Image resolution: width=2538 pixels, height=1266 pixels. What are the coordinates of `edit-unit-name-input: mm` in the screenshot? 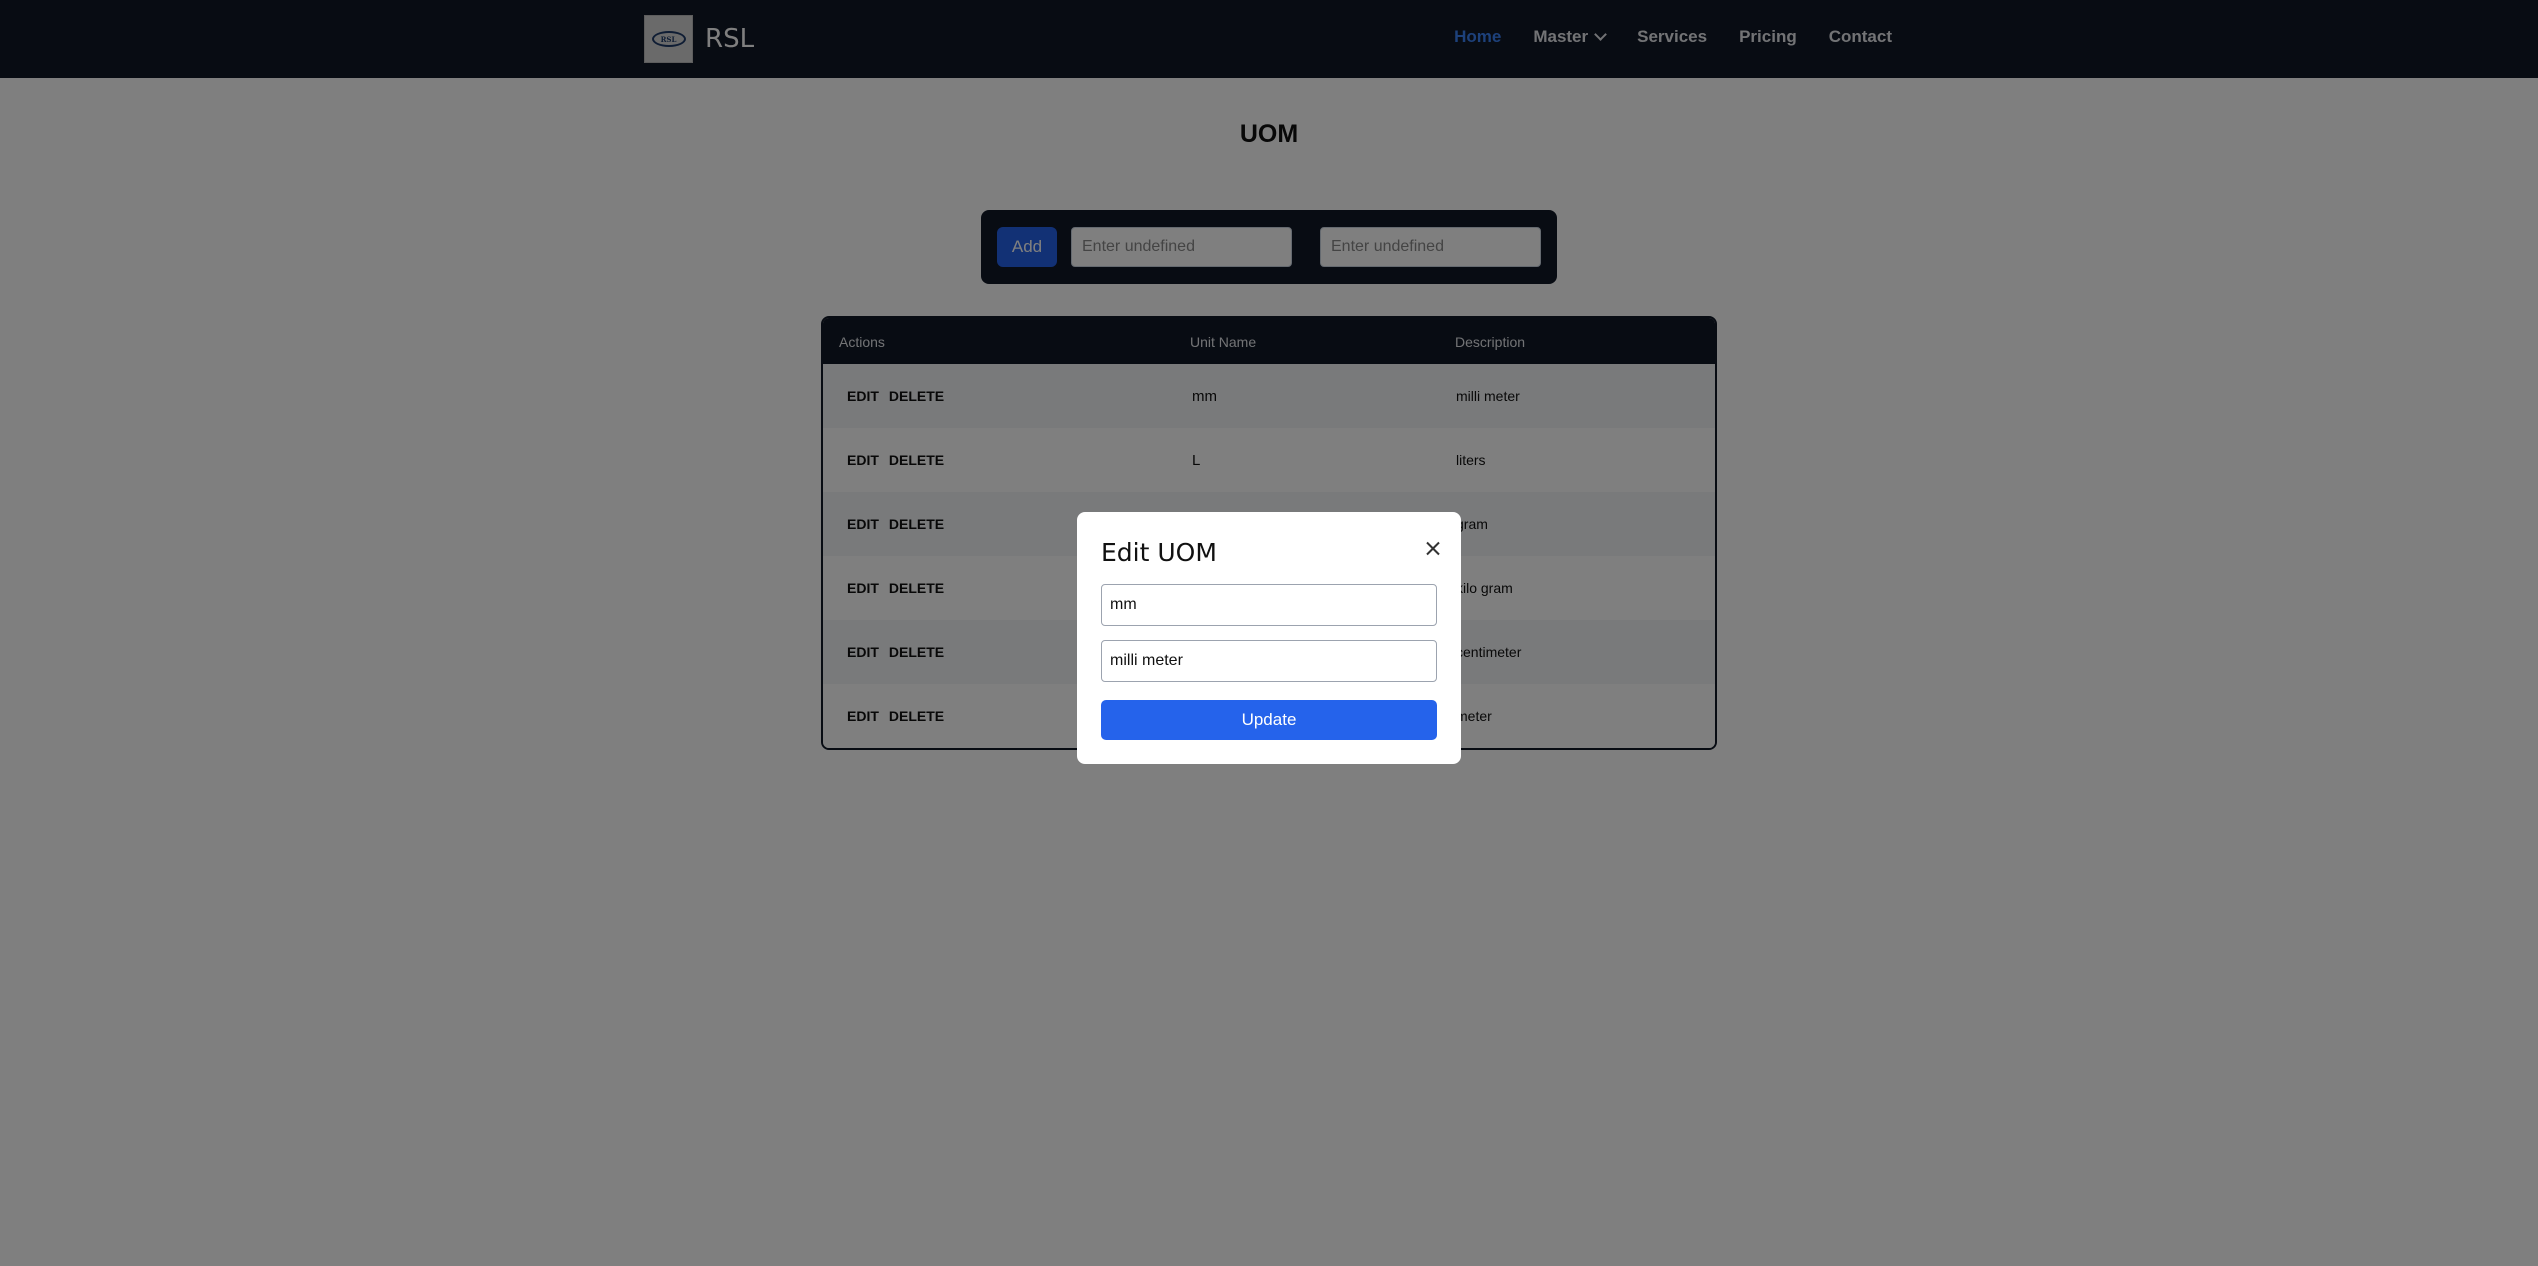 It's located at (1269, 605).